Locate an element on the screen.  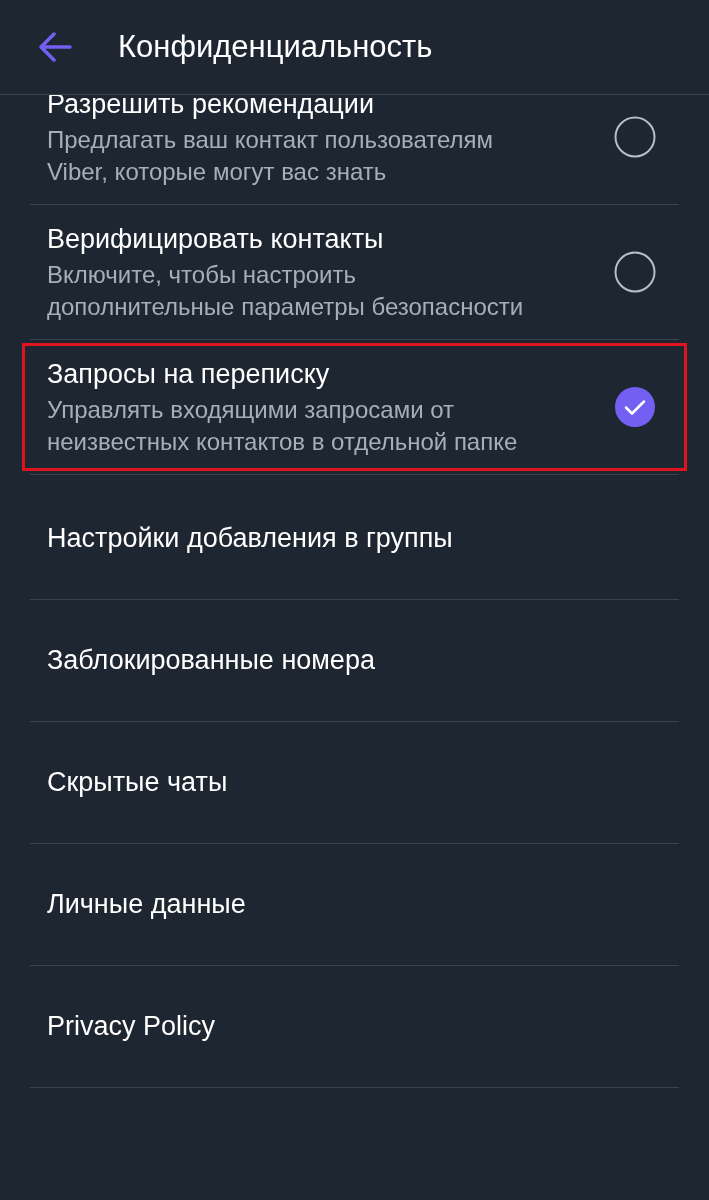
menu-item: Скрытые чаты is located at coordinates (137, 782).